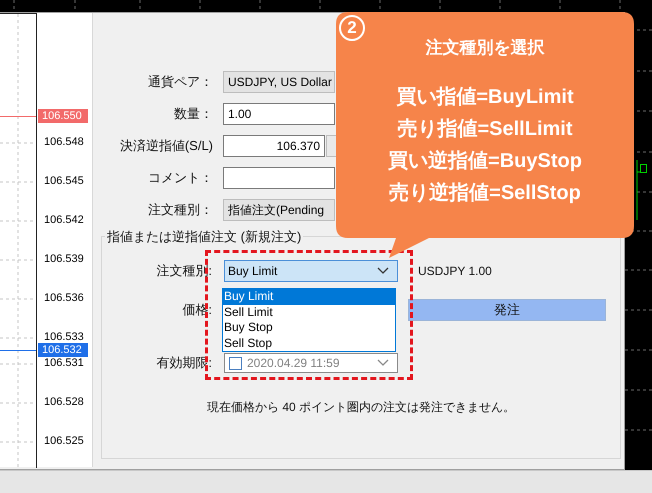  Describe the element at coordinates (63, 350) in the screenshot. I see `price-label: 106.532` at that location.